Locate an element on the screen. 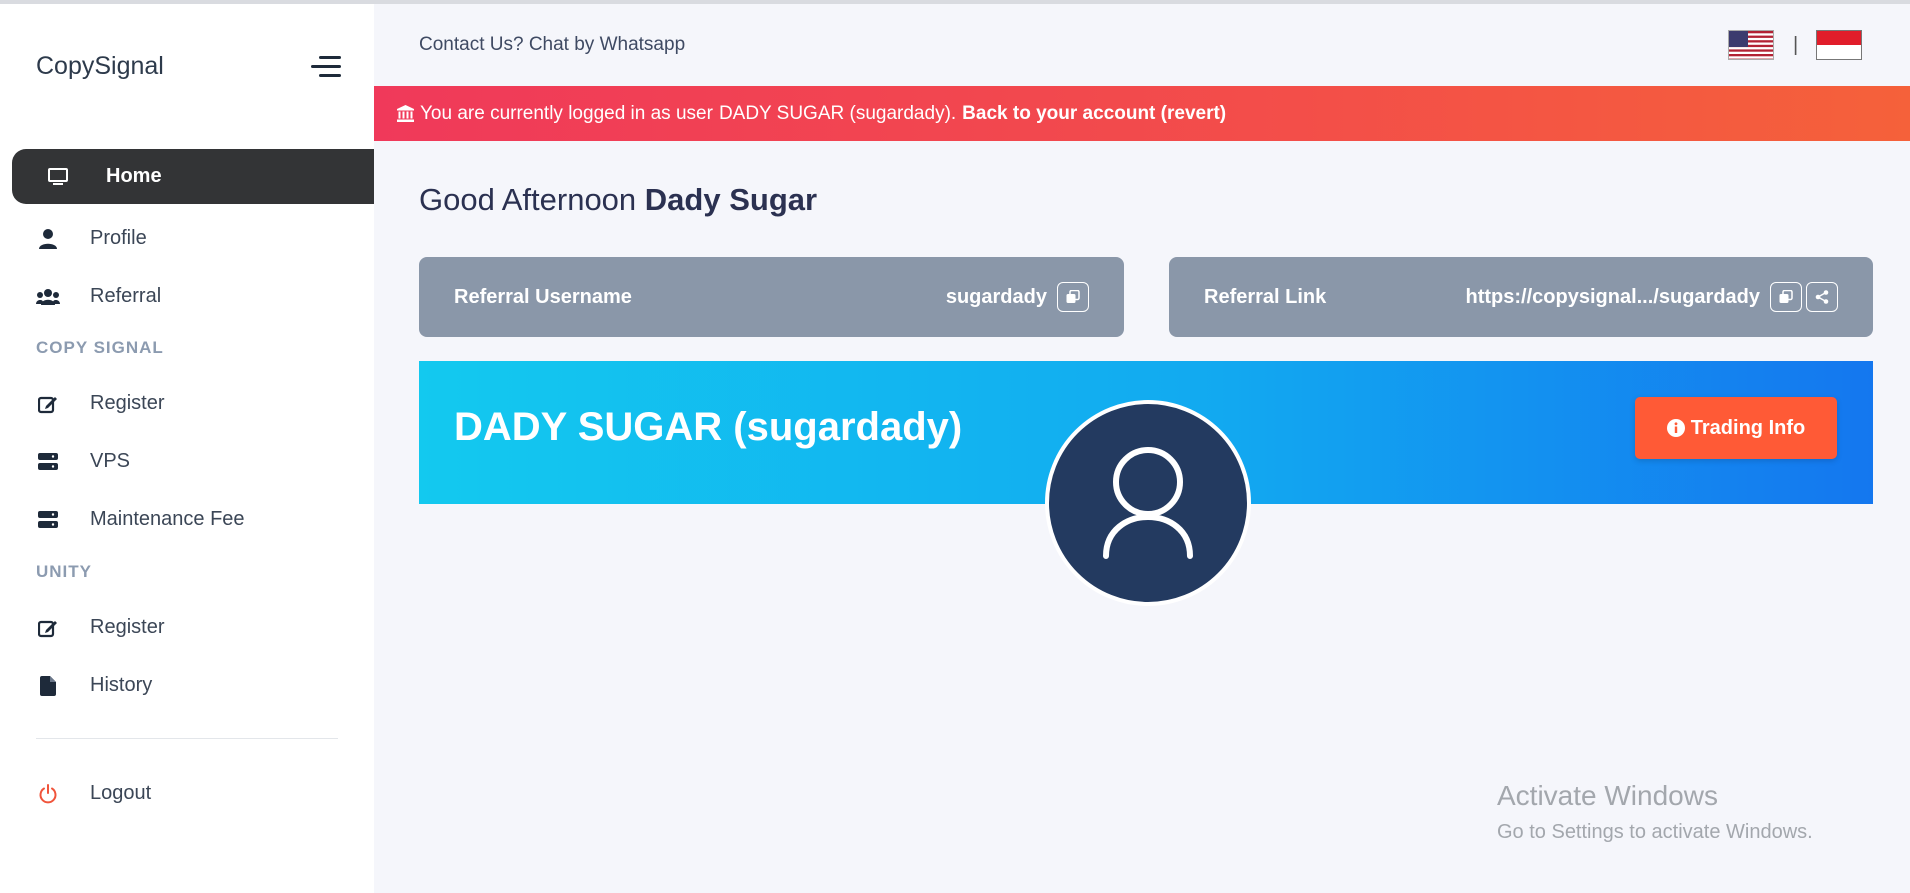 The height and width of the screenshot is (893, 1910). sidebar-item-label: Profile is located at coordinates (118, 238).